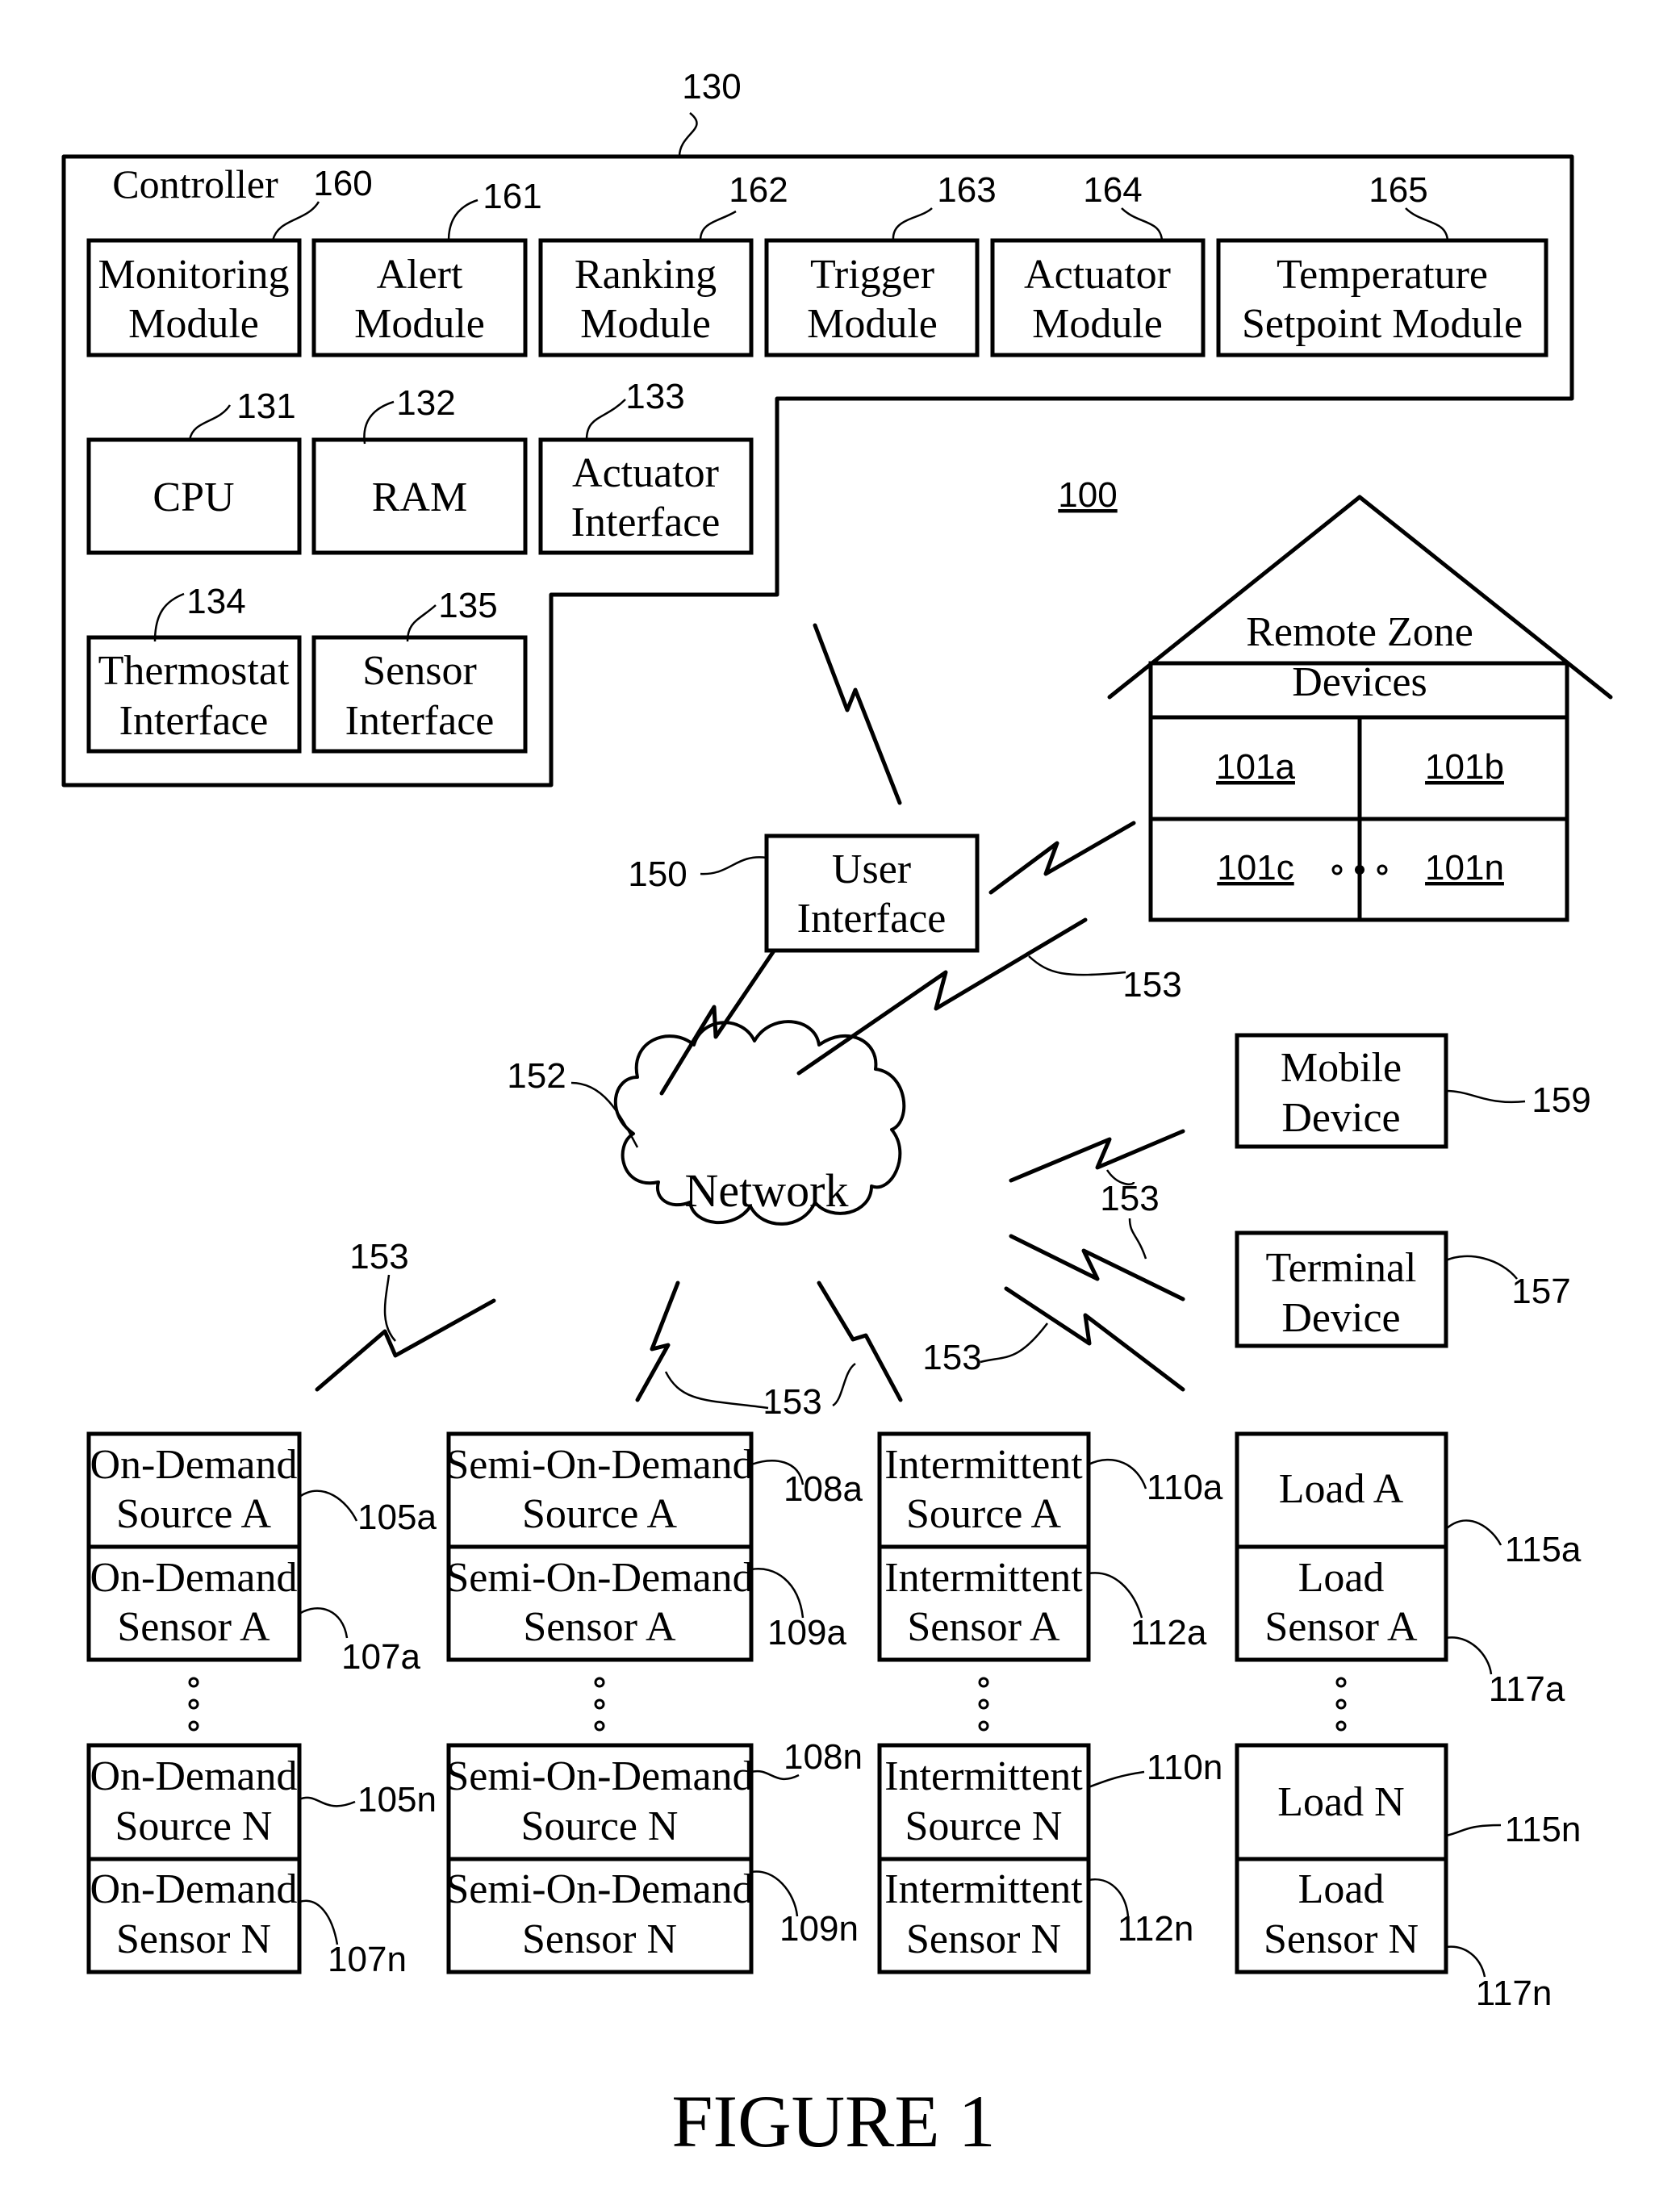 The height and width of the screenshot is (2206, 1680). Describe the element at coordinates (216, 601) in the screenshot. I see `ref-134: 134` at that location.